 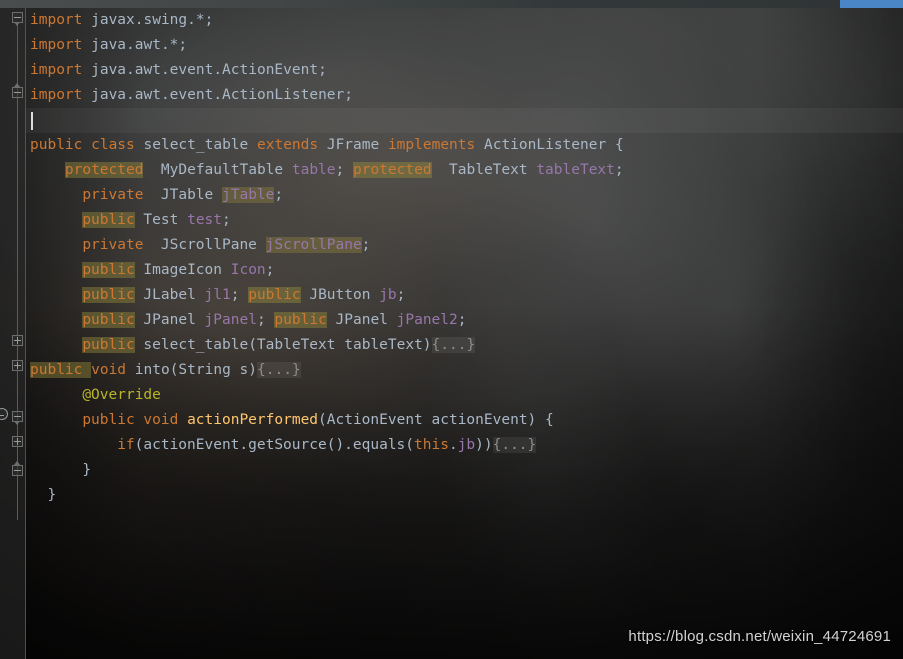 I want to click on code-line-content: }, so click(x=86, y=470).